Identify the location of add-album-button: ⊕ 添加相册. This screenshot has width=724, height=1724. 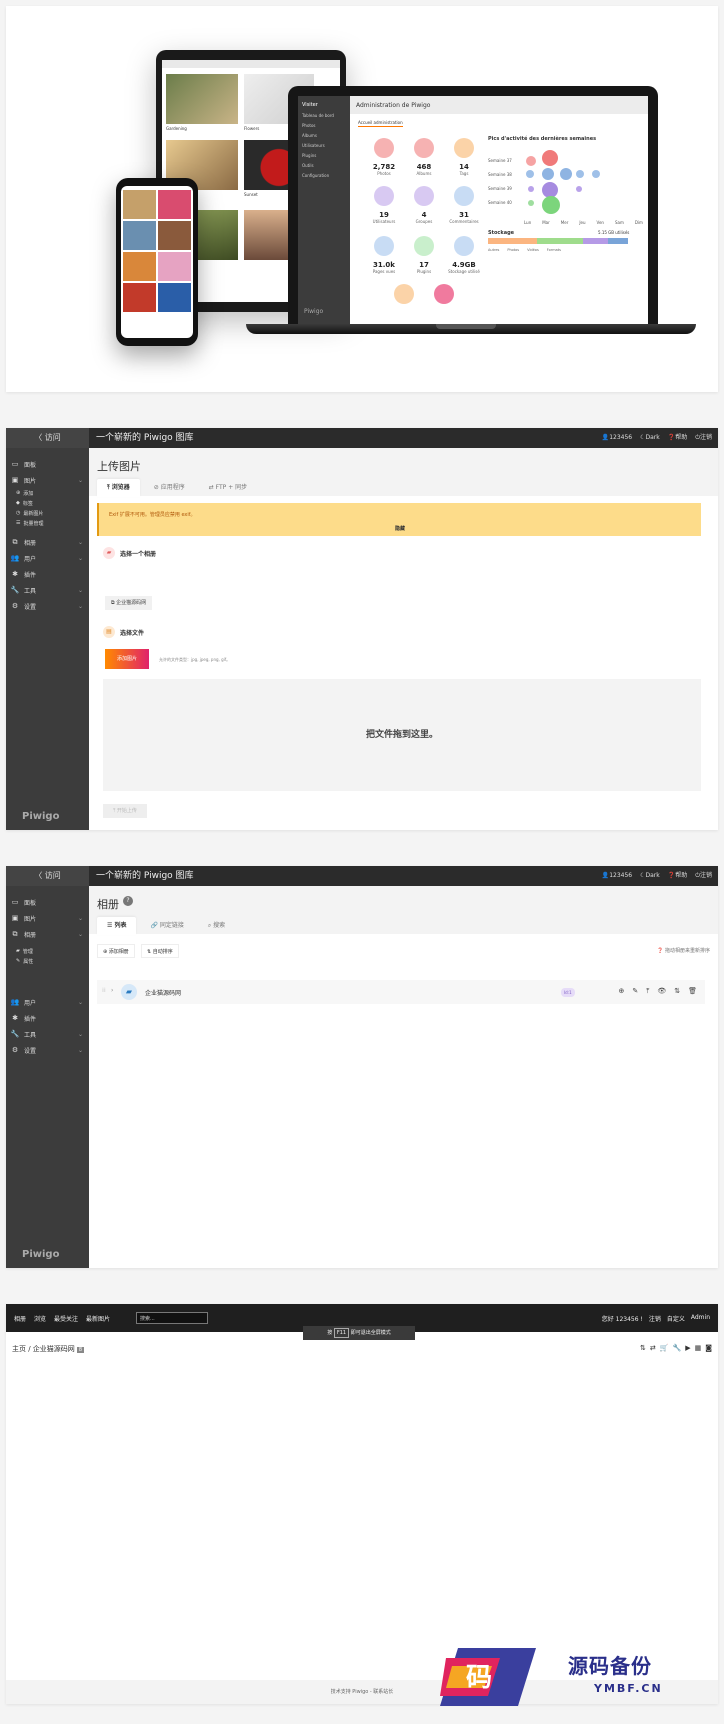
(116, 951).